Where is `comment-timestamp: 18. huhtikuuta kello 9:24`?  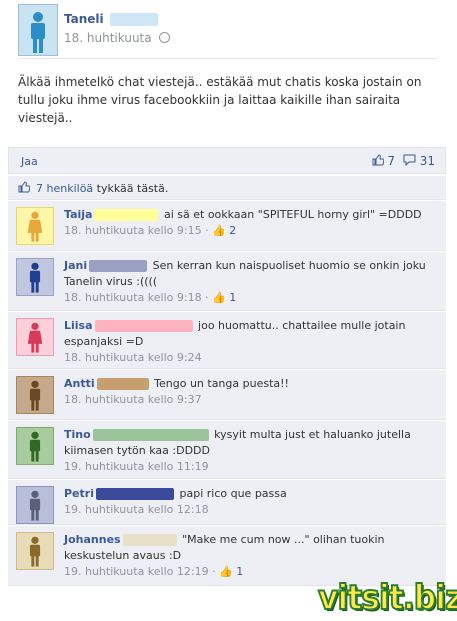
comment-timestamp: 18. huhtikuuta kello 9:24 is located at coordinates (133, 357).